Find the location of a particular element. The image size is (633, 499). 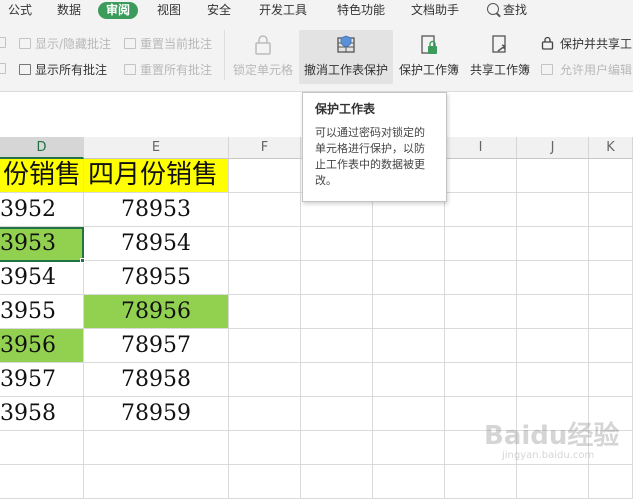

fill-handle is located at coordinates (82, 260).